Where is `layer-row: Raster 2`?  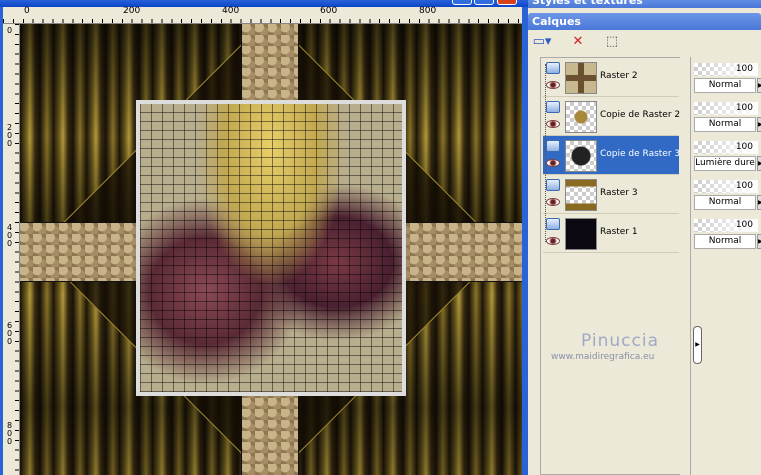 layer-row: Raster 2 is located at coordinates (611, 77).